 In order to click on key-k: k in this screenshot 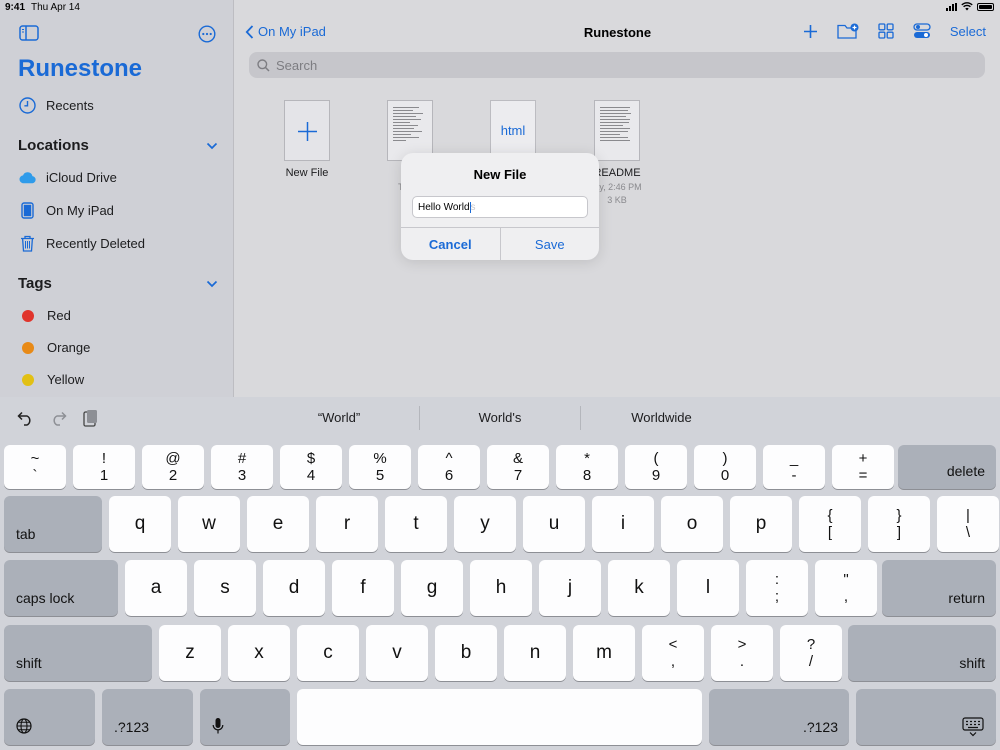, I will do `click(639, 588)`.